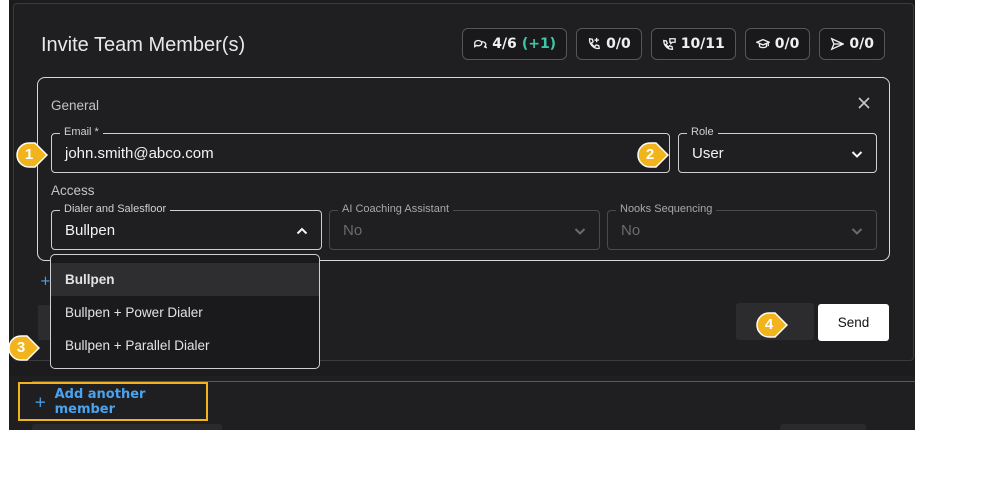  Describe the element at coordinates (618, 44) in the screenshot. I see `badge-phone-plus-value: 0/0` at that location.